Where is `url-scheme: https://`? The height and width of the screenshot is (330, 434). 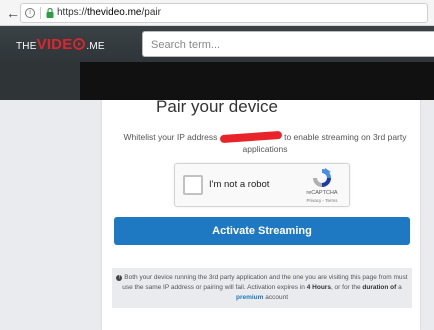 url-scheme: https:// is located at coordinates (72, 12).